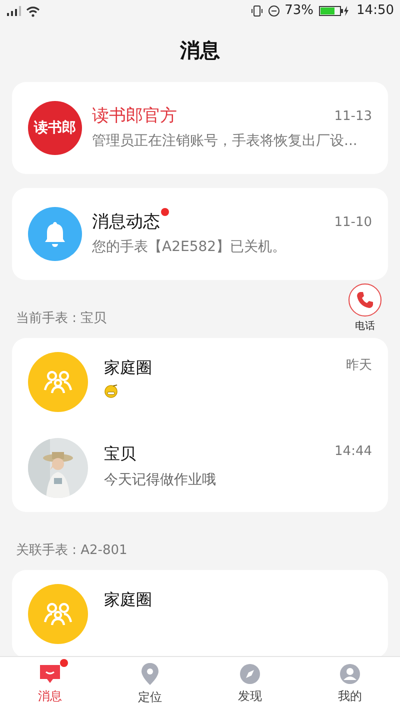 The width and height of the screenshot is (400, 711). Describe the element at coordinates (200, 382) in the screenshot. I see `chat-row: 家庭圈 昨天` at that location.